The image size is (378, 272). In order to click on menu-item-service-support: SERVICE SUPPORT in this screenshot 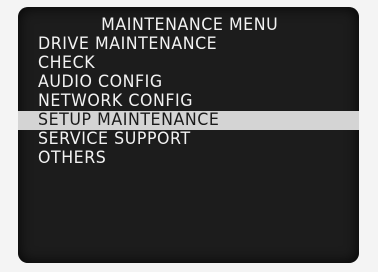, I will do `click(188, 139)`.